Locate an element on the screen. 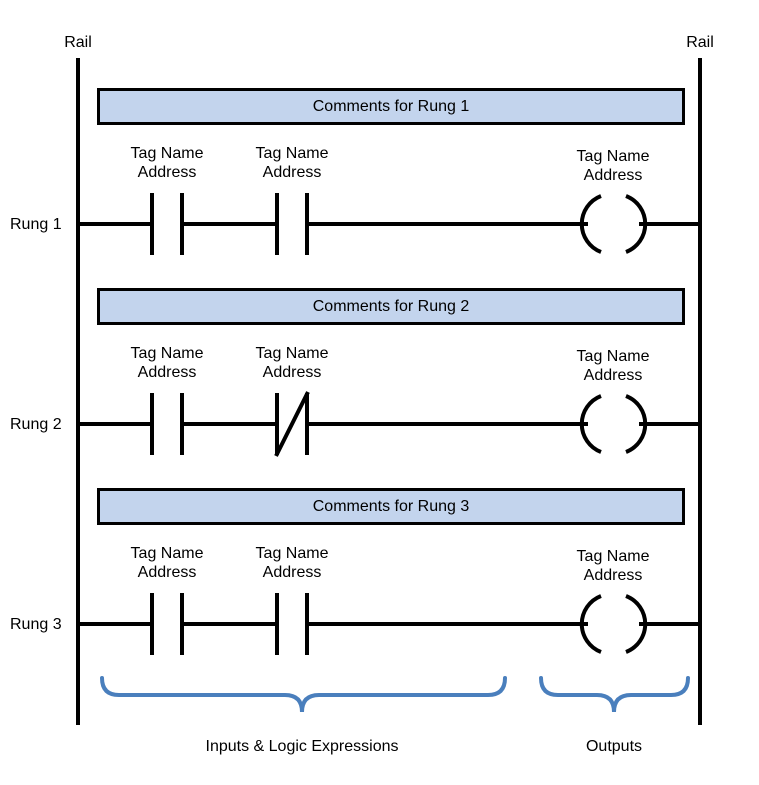  rung-3-contact-1-normally-open is located at coordinates (167, 624).